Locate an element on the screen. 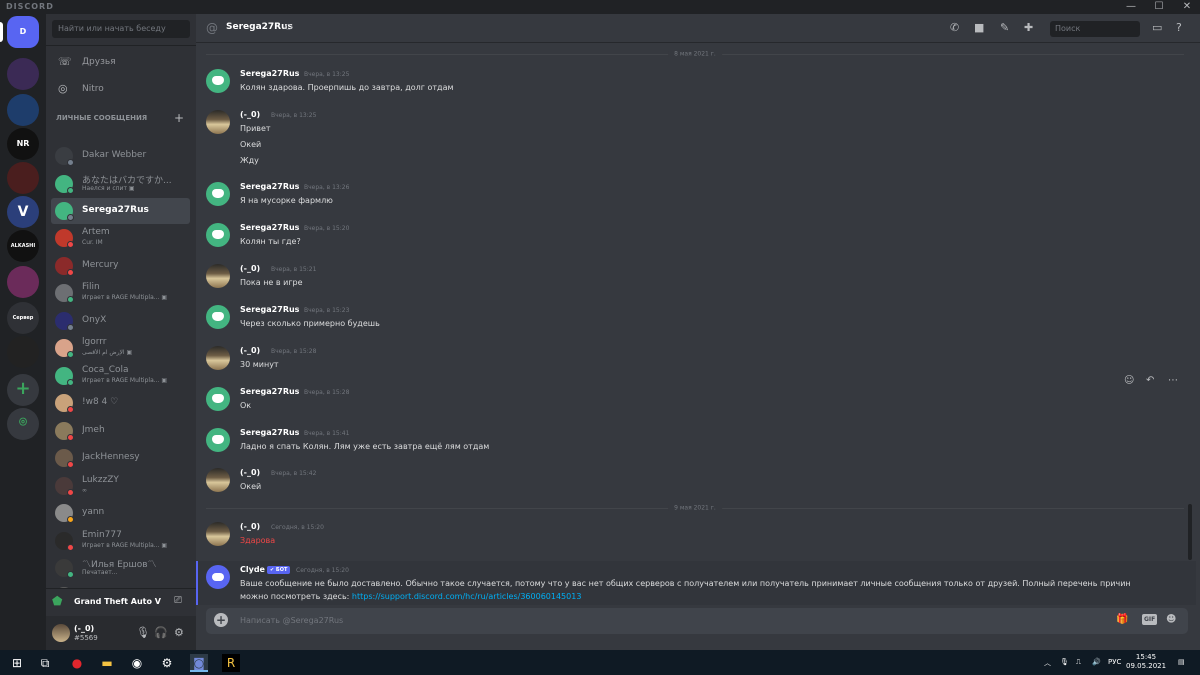 This screenshot has width=1200, height=675. server-icon: NR is located at coordinates (23, 144).